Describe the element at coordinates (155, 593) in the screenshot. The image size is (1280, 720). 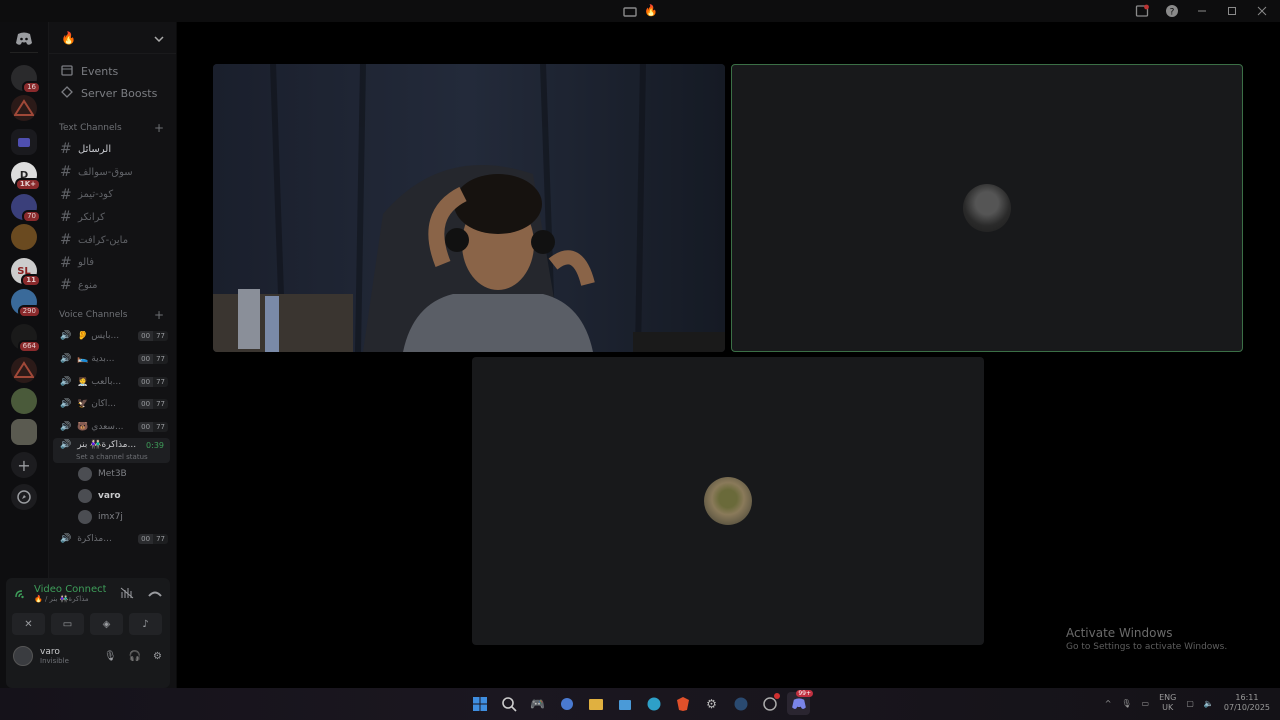
I see `disconnect-icon` at that location.